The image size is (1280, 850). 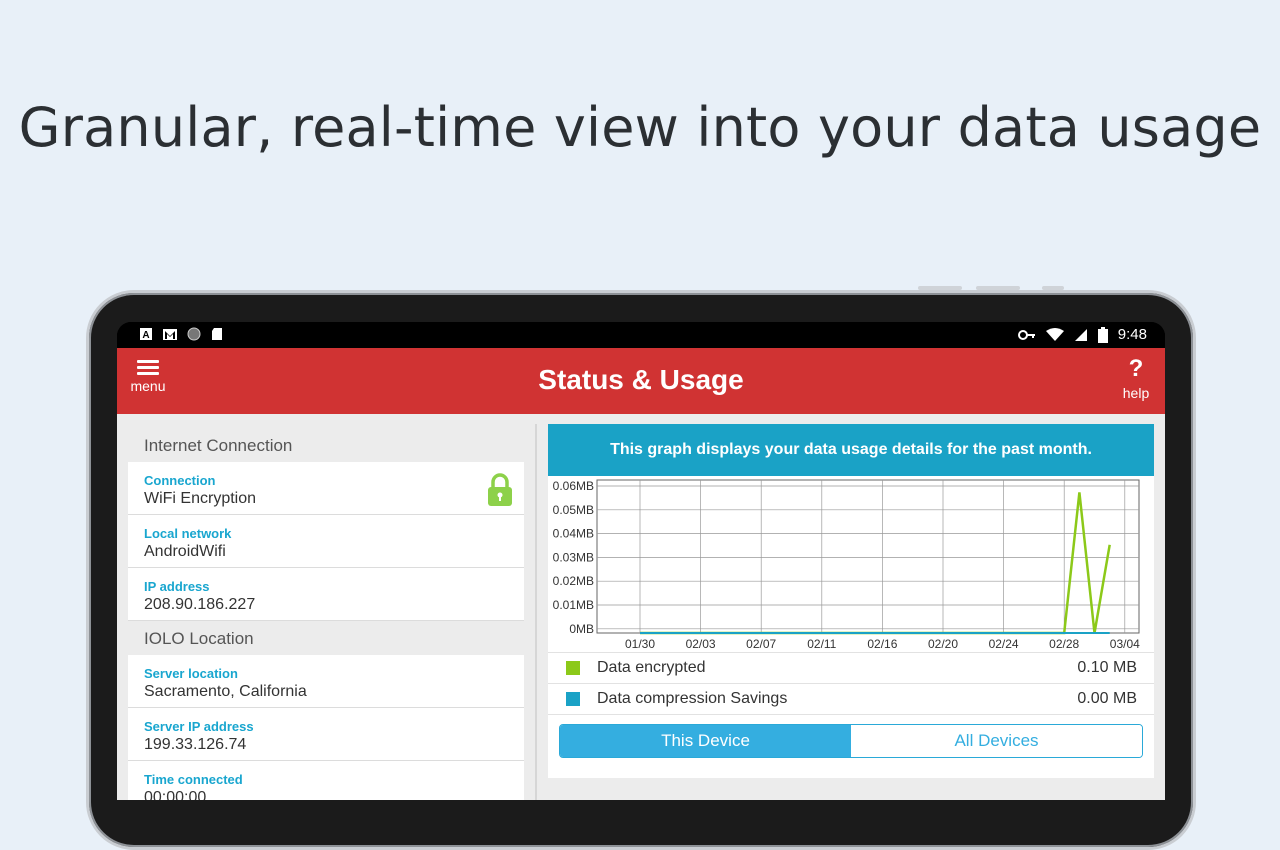 What do you see at coordinates (573, 510) in the screenshot?
I see `y-tick-label: 0.05MB` at bounding box center [573, 510].